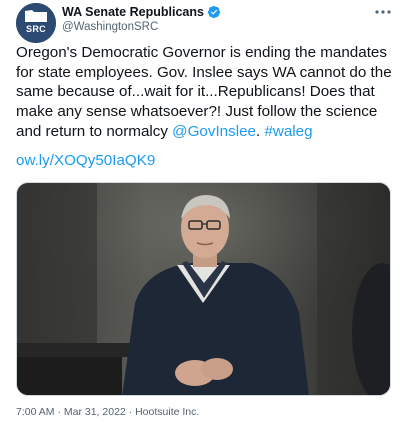 This screenshot has height=424, width=406. Describe the element at coordinates (110, 27) in the screenshot. I see `user-handle: @WashingtonSRC` at that location.